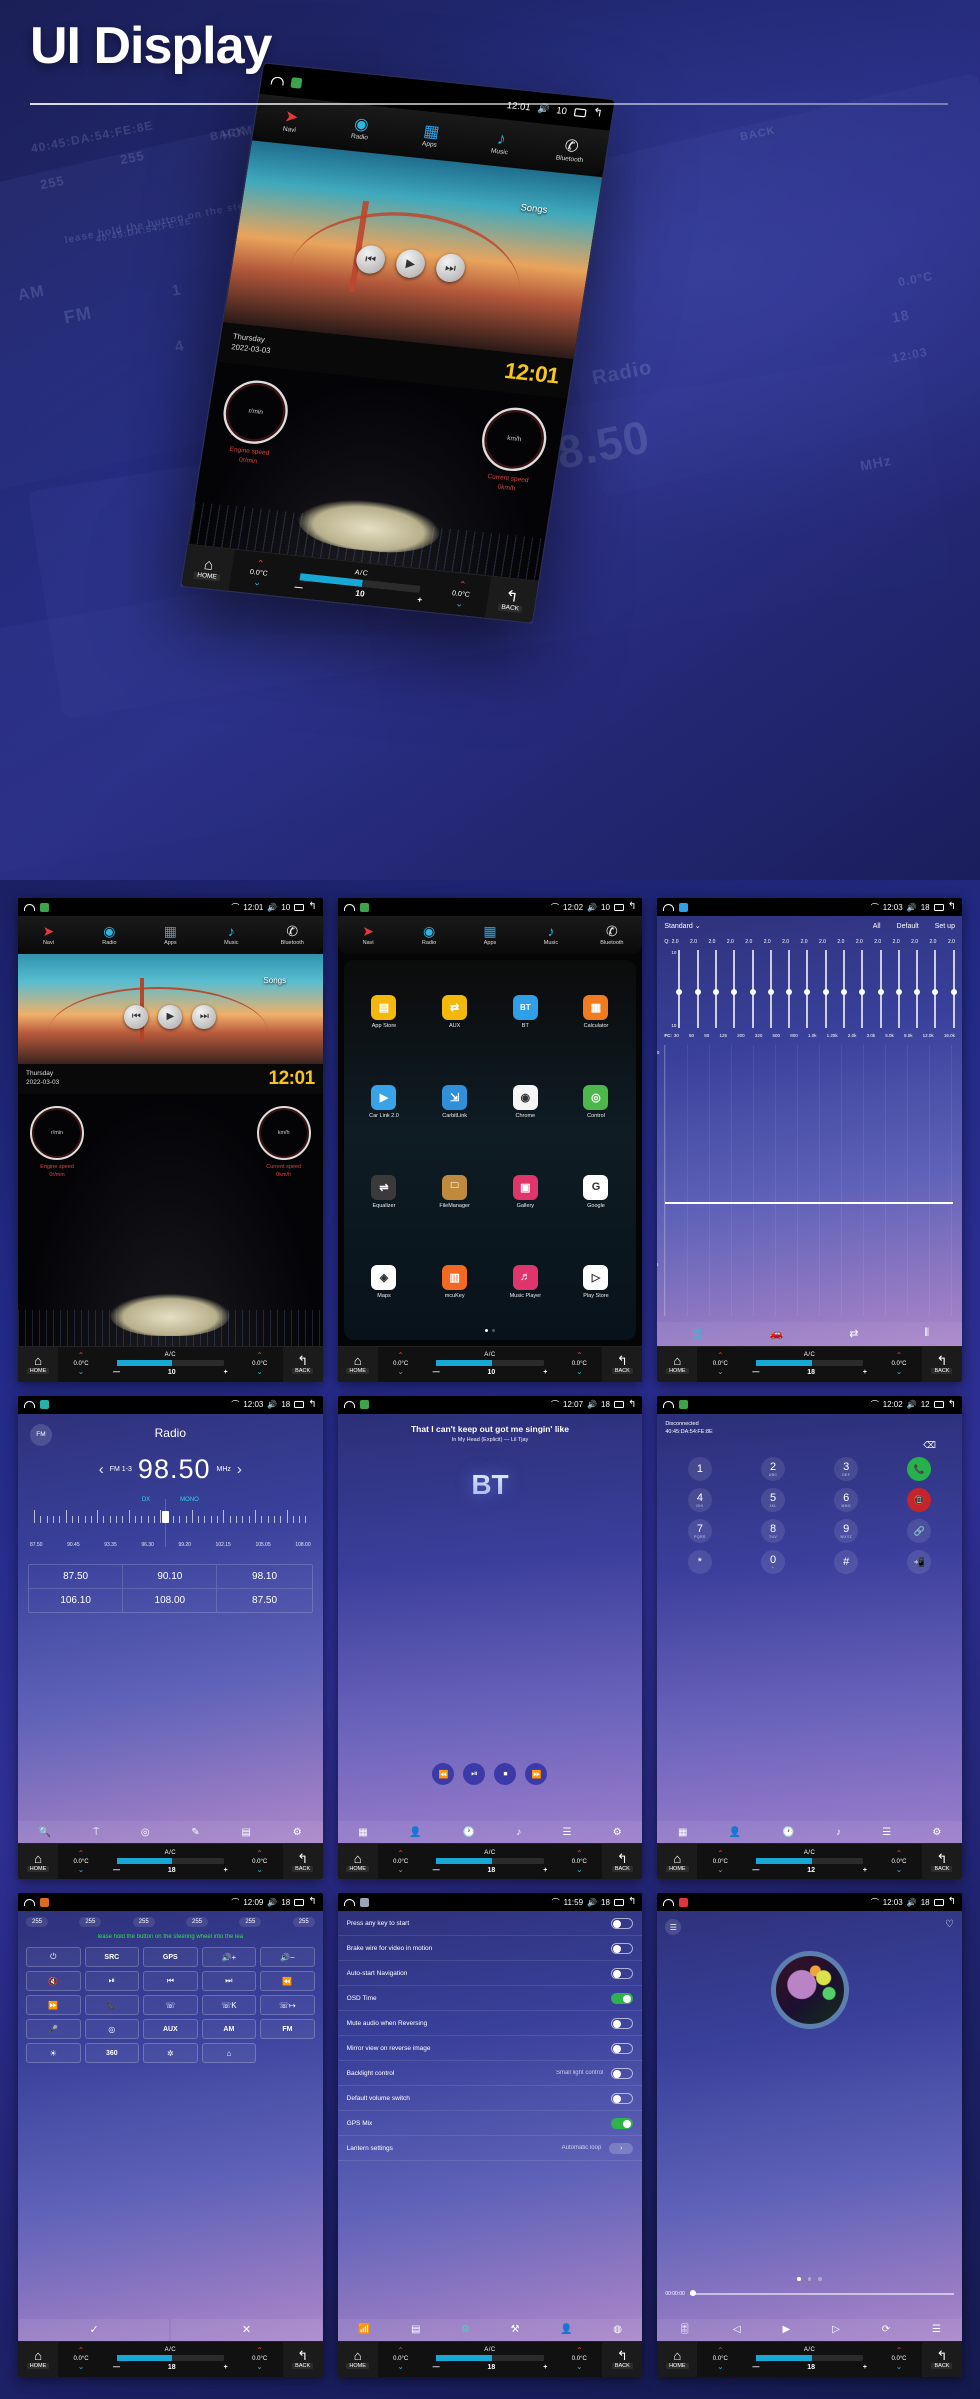 The height and width of the screenshot is (2399, 980). I want to click on eq-band-1.0k, so click(825, 989).